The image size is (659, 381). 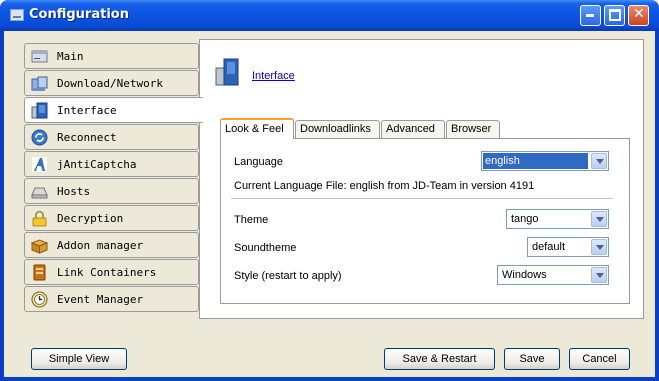 I want to click on sidebar-item-label: Reconnect, so click(x=87, y=137).